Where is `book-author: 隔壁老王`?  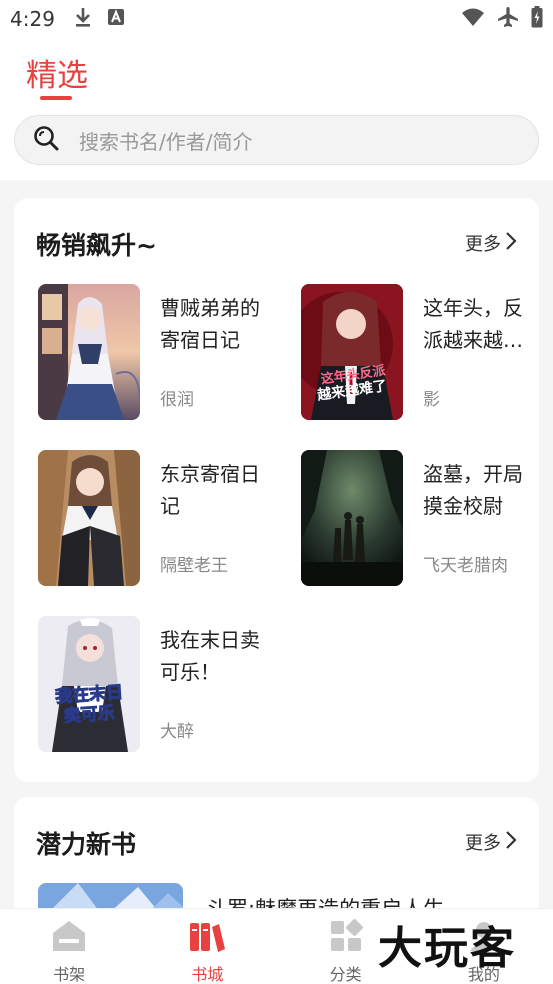 book-author: 隔壁老王 is located at coordinates (194, 566).